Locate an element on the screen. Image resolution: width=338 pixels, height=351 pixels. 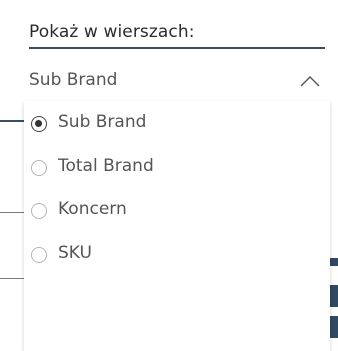
radio-checked-icon is located at coordinates (39, 124).